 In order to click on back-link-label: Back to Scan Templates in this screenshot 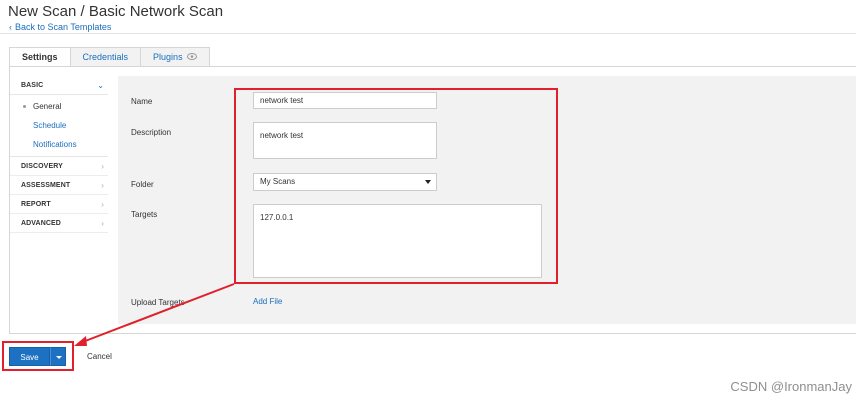, I will do `click(63, 27)`.